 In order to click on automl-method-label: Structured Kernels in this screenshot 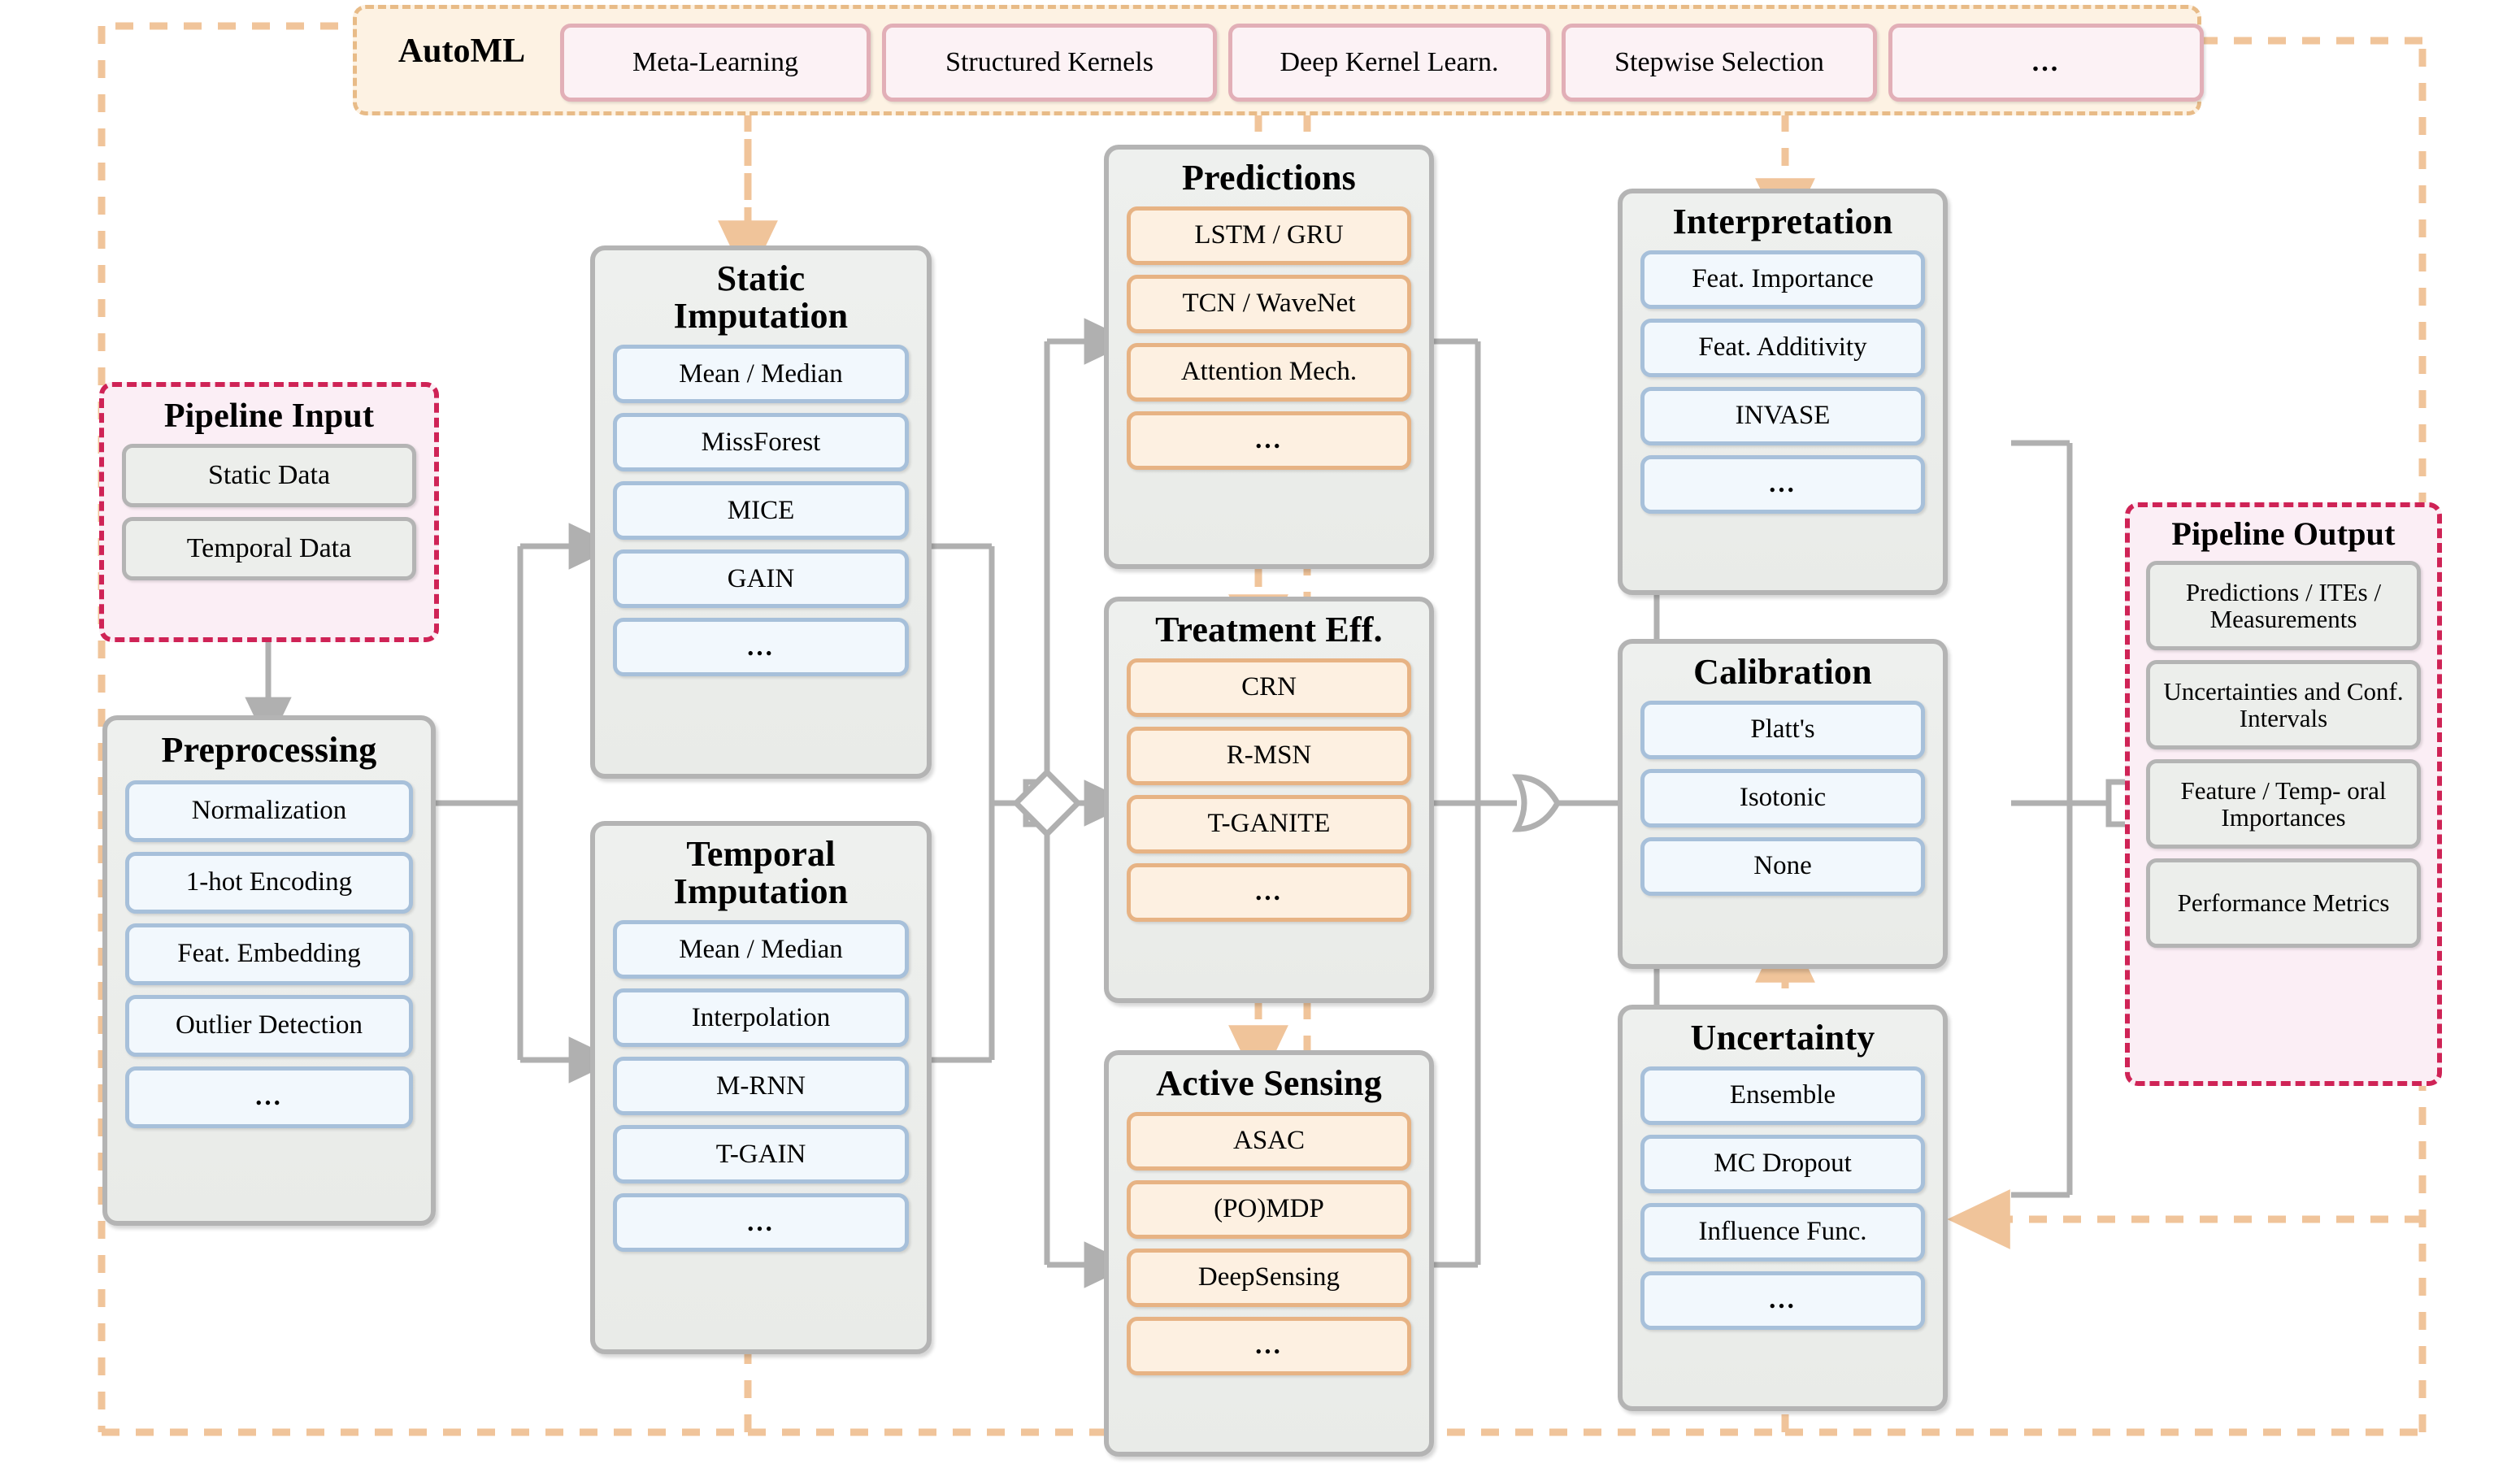, I will do `click(1049, 61)`.